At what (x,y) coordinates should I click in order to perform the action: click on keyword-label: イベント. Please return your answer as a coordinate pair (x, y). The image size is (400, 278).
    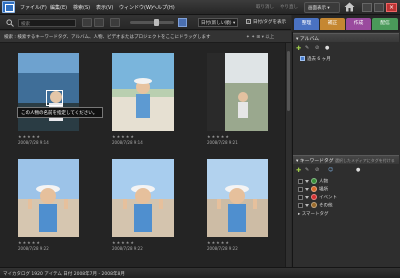
    Looking at the image, I should click on (328, 198).